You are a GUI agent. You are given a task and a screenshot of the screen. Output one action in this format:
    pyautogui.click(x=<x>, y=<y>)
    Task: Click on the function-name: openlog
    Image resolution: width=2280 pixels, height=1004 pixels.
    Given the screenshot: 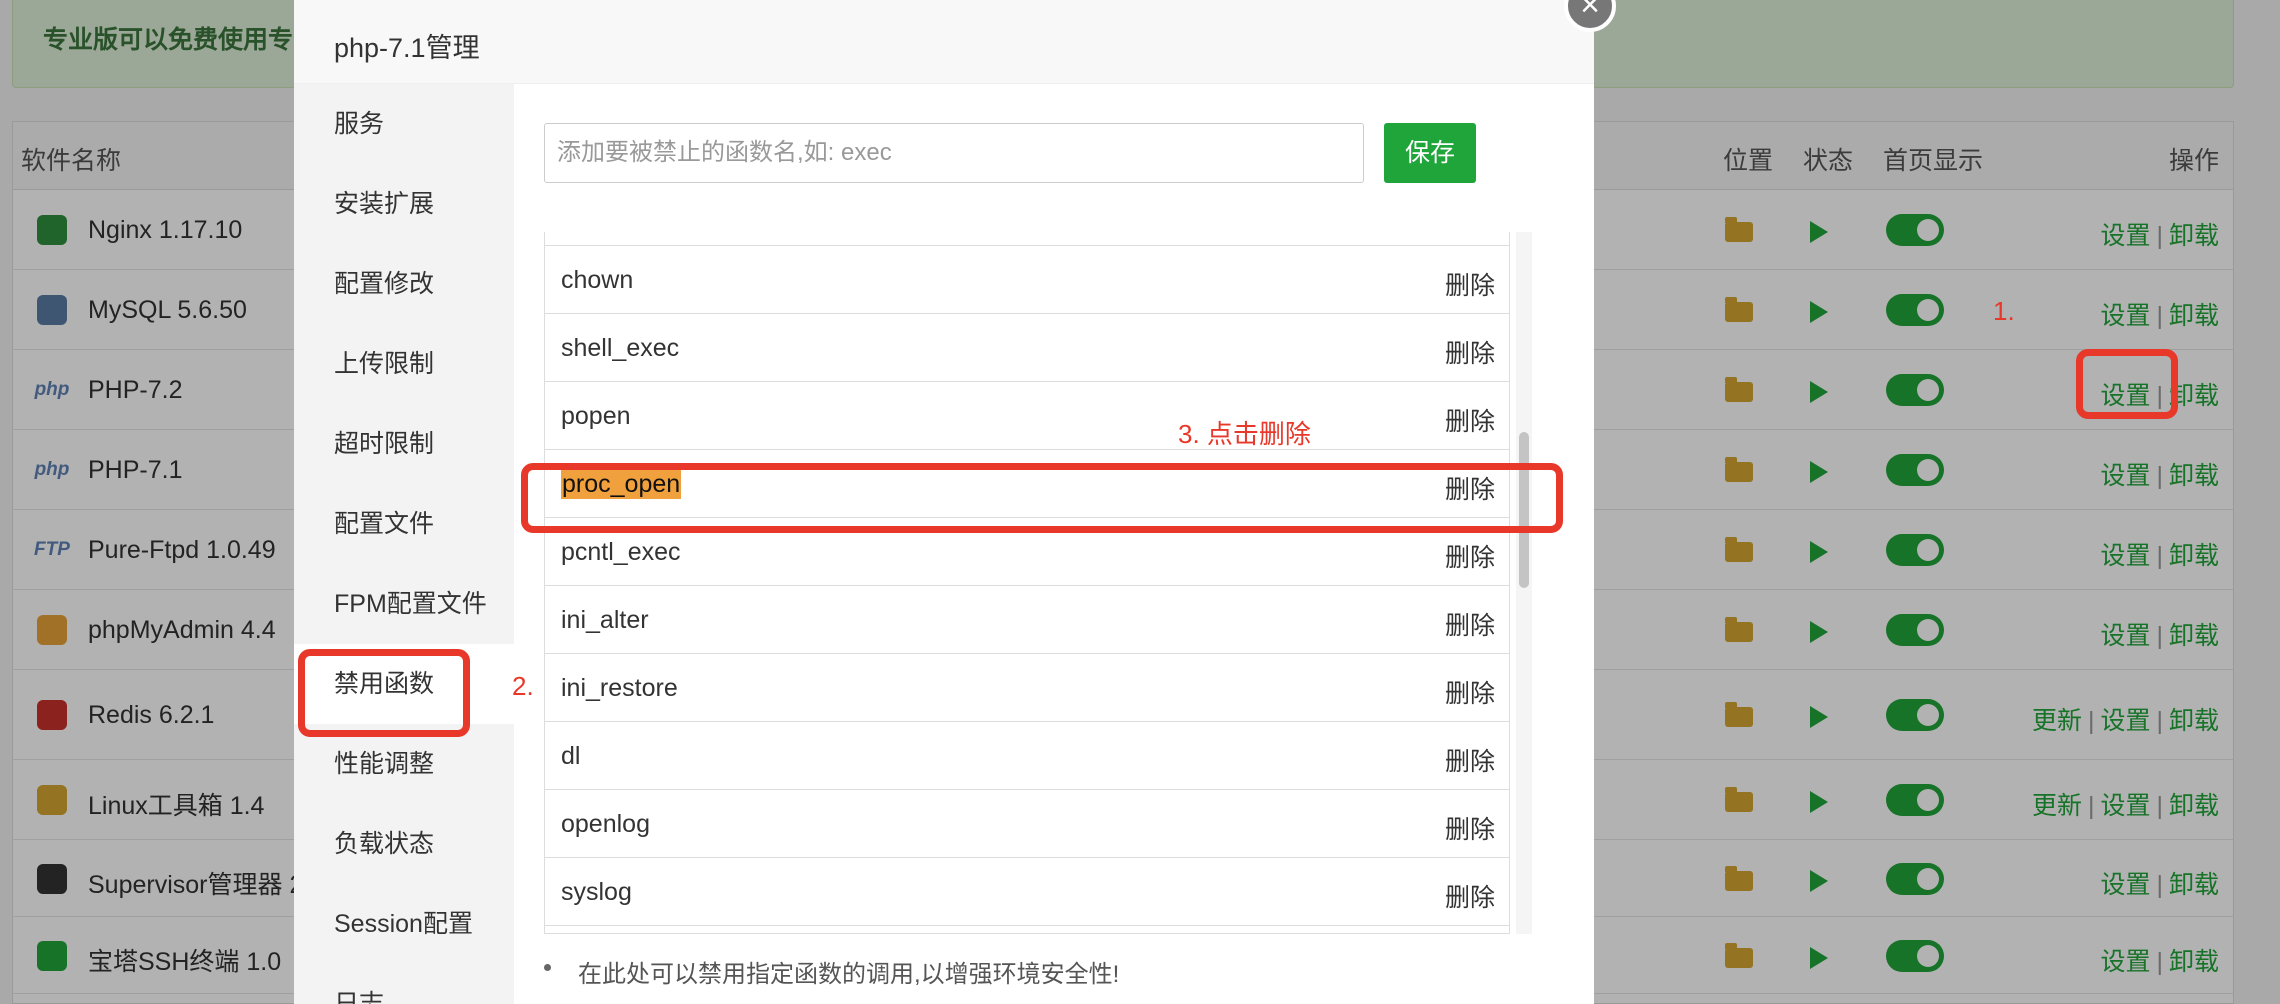 What is the action you would take?
    pyautogui.click(x=605, y=824)
    